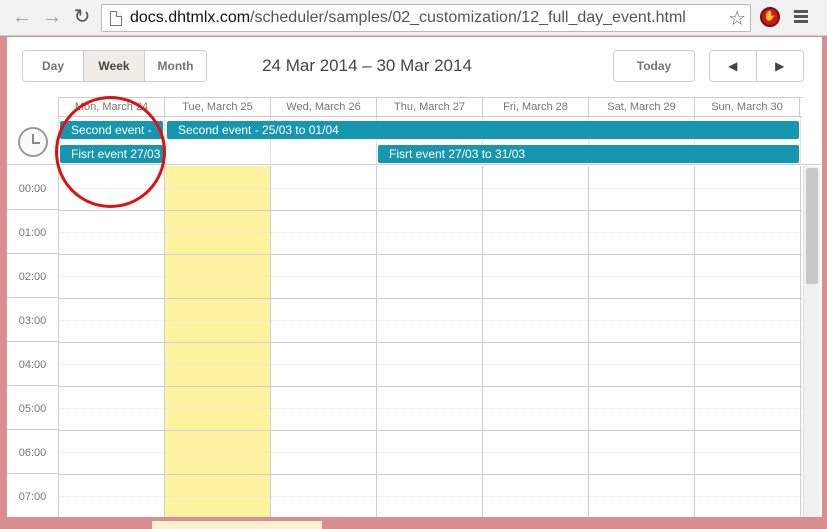 This screenshot has height=529, width=827. What do you see at coordinates (733, 66) in the screenshot?
I see `prev-button: ◀` at bounding box center [733, 66].